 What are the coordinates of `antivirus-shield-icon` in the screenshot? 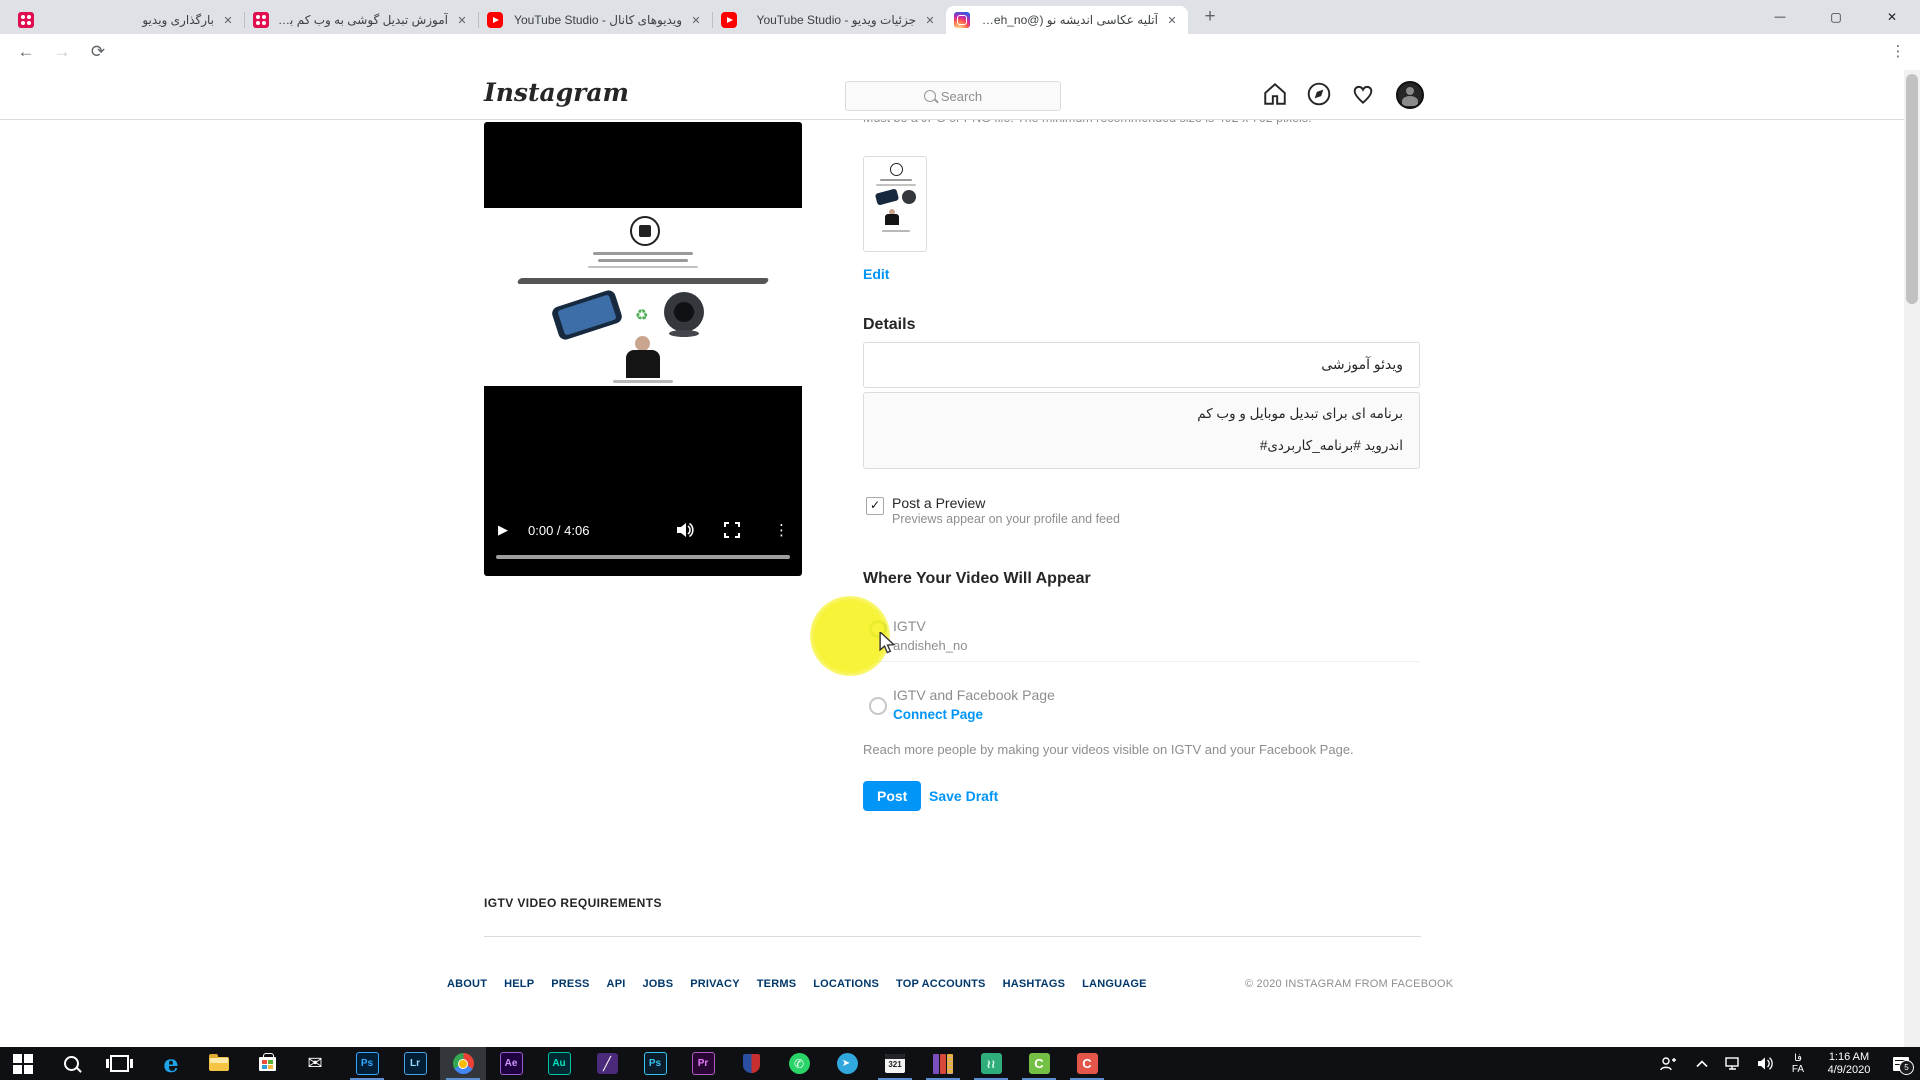 It's located at (751, 1063).